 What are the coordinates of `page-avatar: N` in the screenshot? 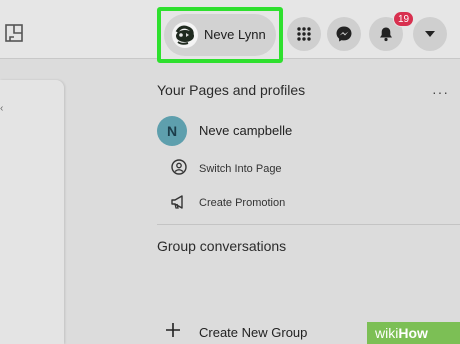 It's located at (172, 131).